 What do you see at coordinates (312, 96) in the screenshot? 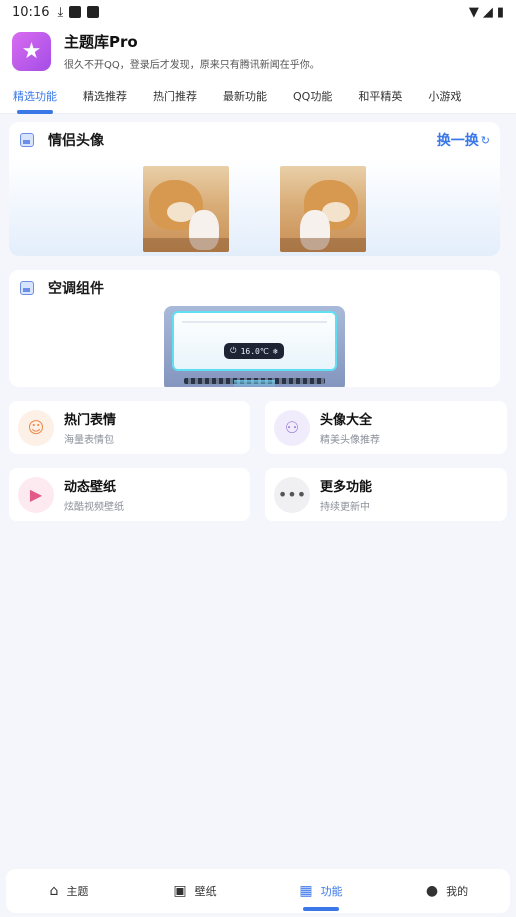
I see `tab-qq: QQ功能` at bounding box center [312, 96].